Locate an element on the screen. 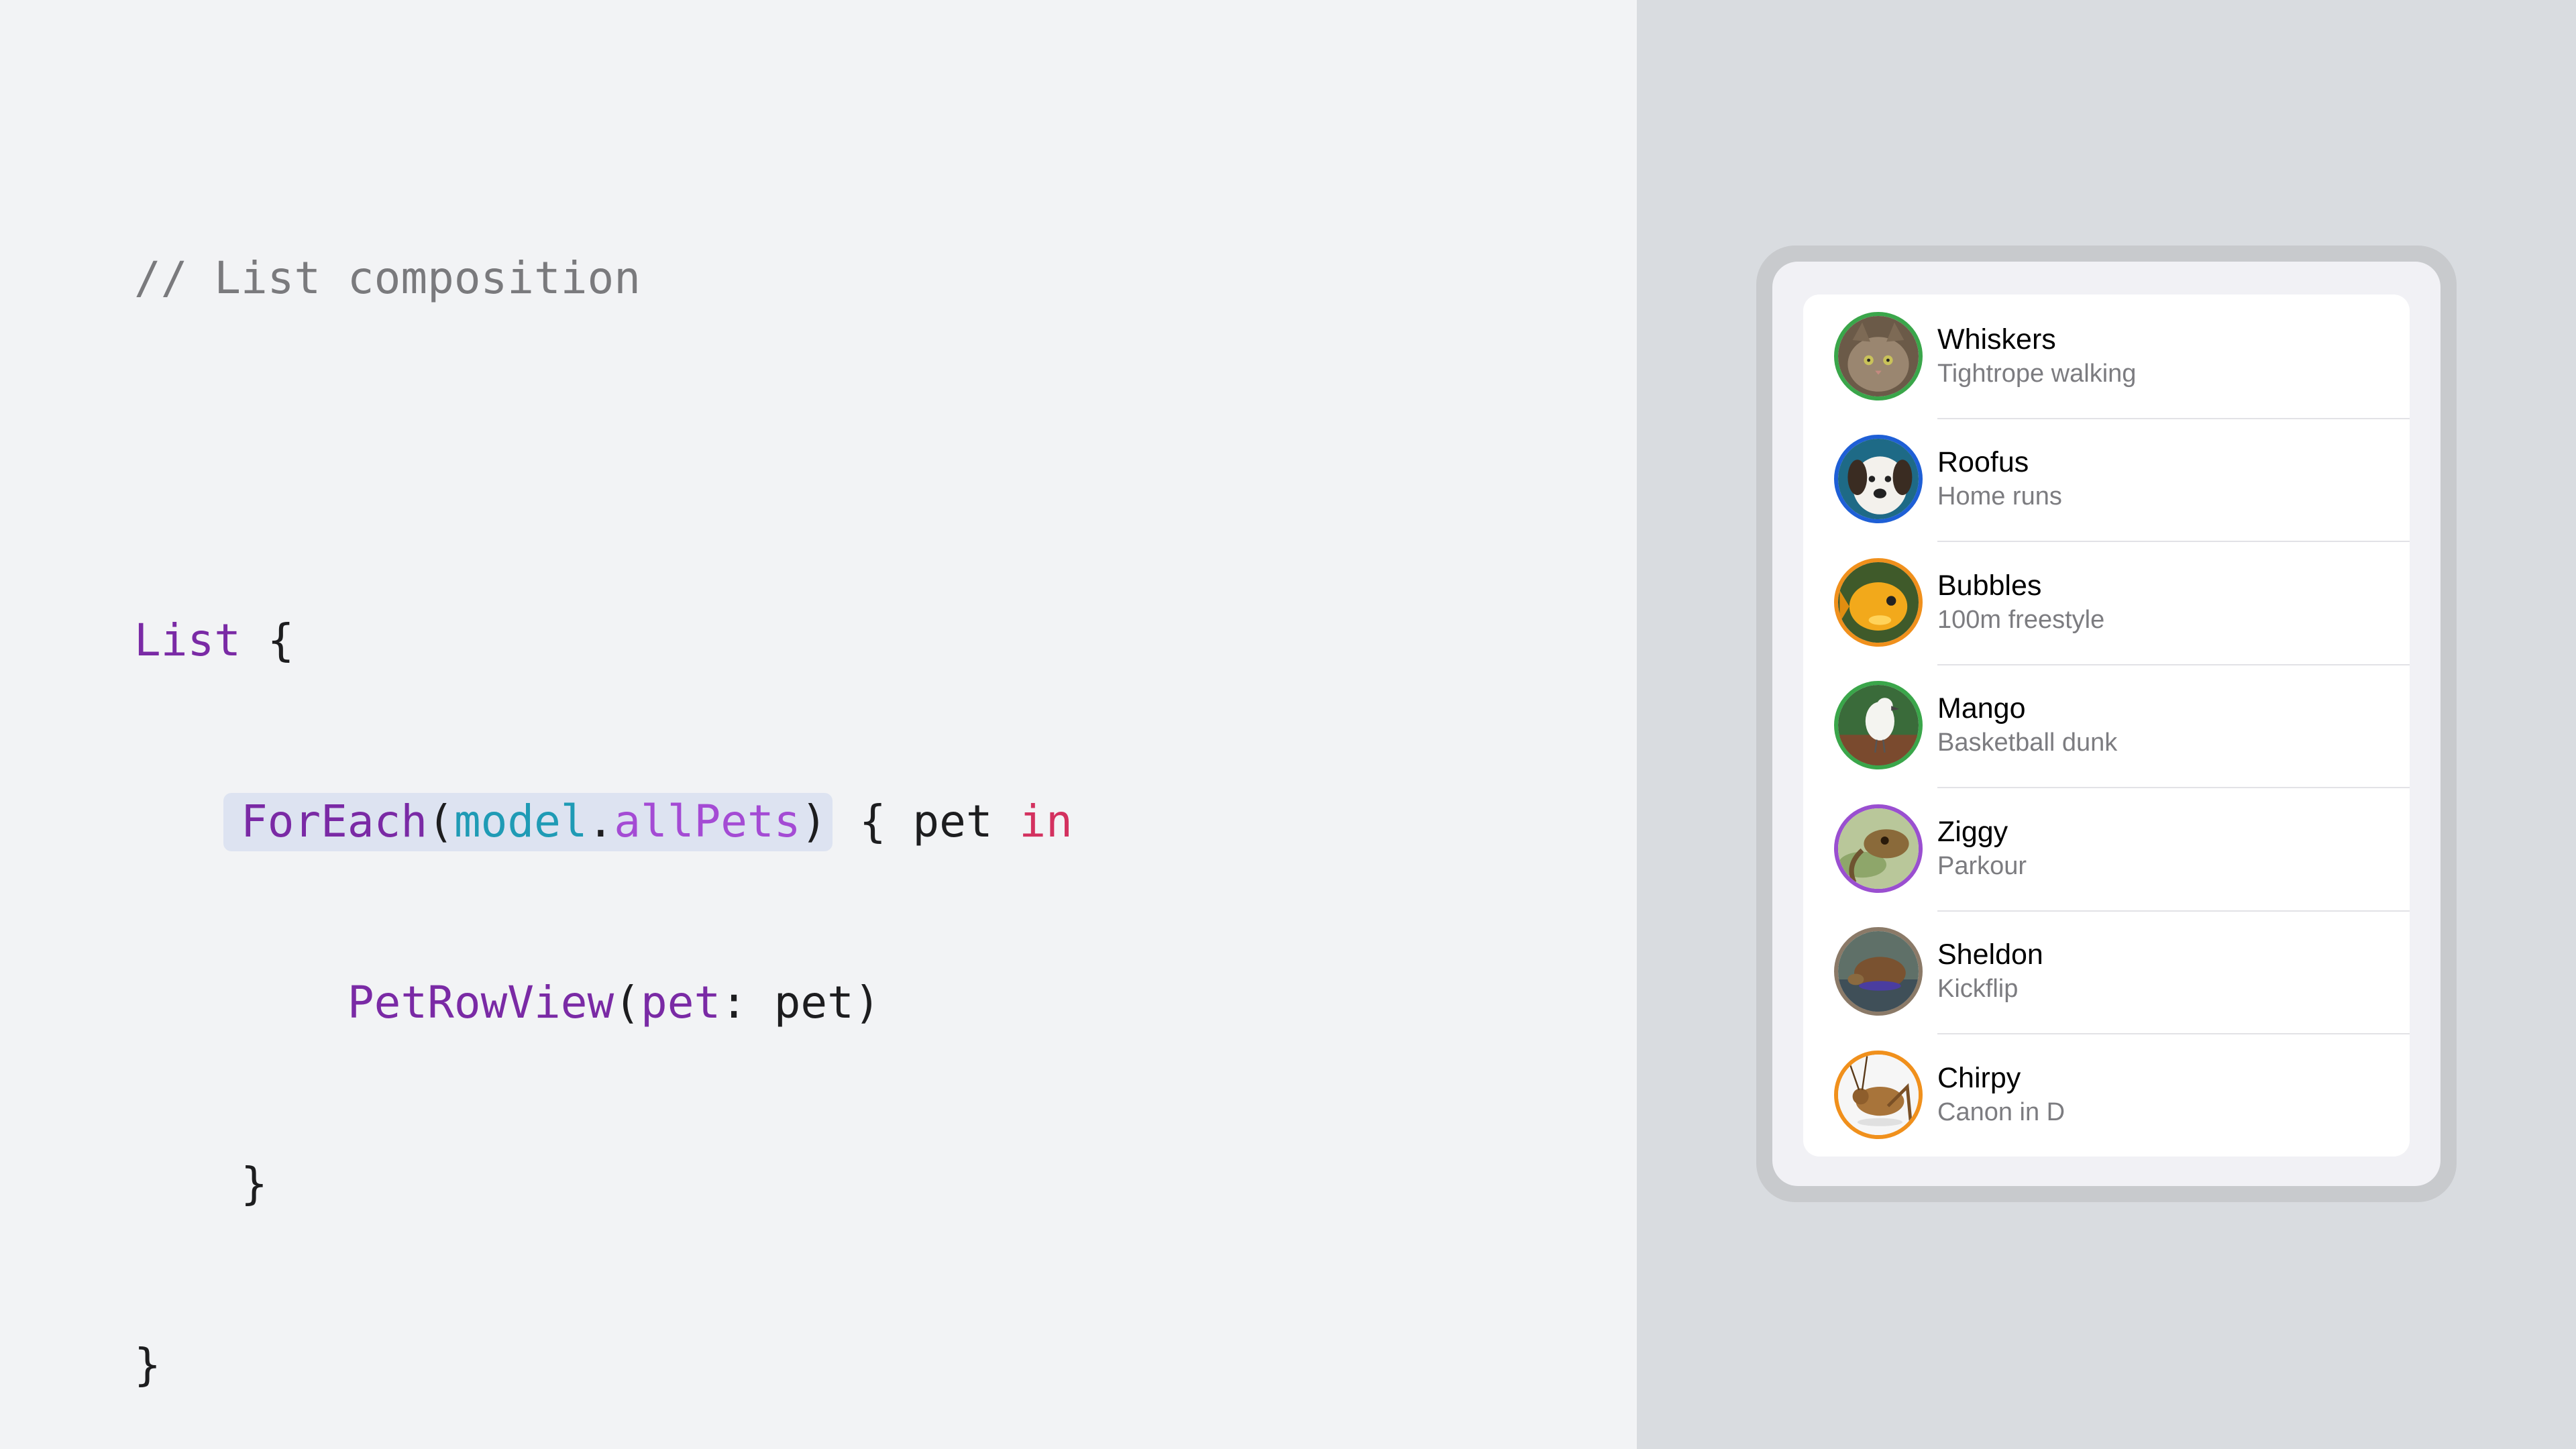 This screenshot has height=1449, width=2576. pet-row-text: Chirpy Canon in D is located at coordinates (2001, 1095).